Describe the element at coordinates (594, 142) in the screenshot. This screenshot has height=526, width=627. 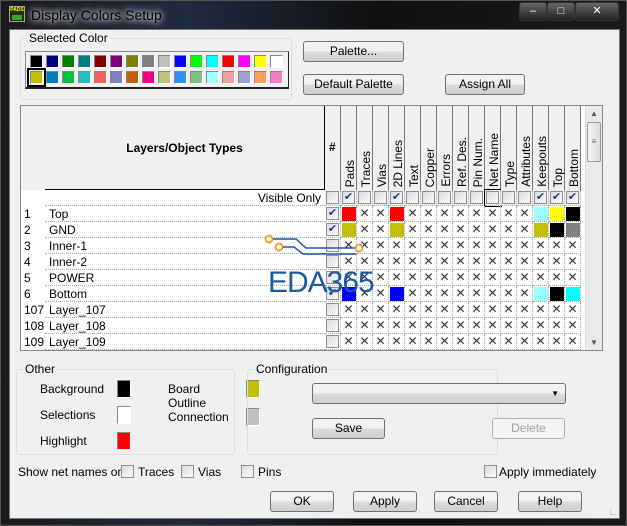
I see `scroll-thumb: ≡` at that location.